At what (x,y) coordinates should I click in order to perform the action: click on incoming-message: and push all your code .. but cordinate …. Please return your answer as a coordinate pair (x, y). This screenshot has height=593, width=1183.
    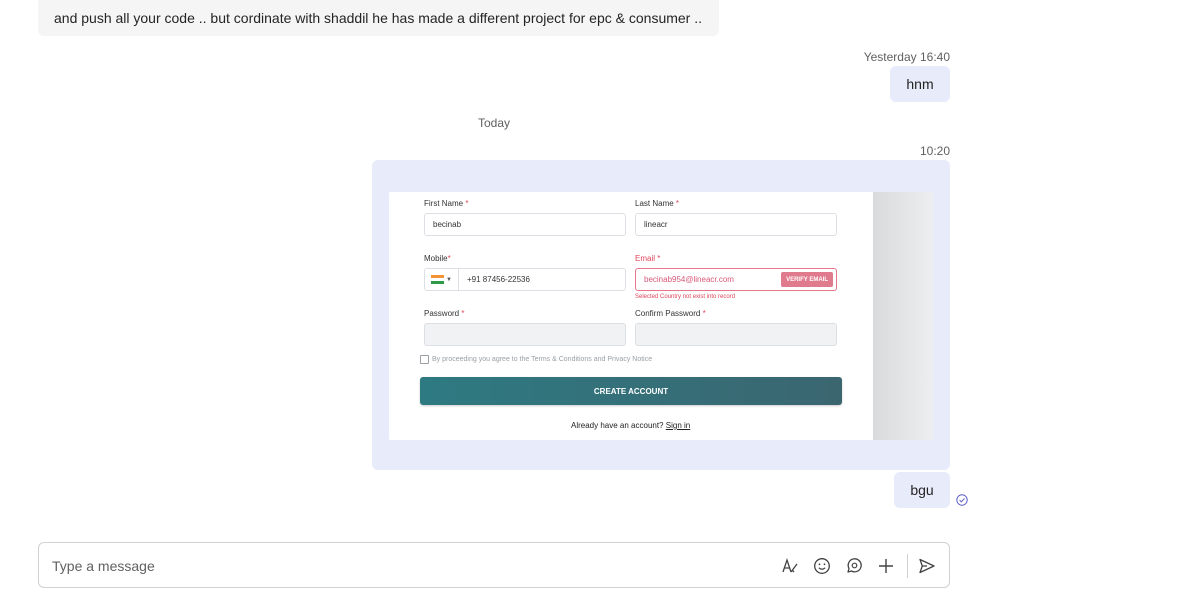
    Looking at the image, I should click on (378, 18).